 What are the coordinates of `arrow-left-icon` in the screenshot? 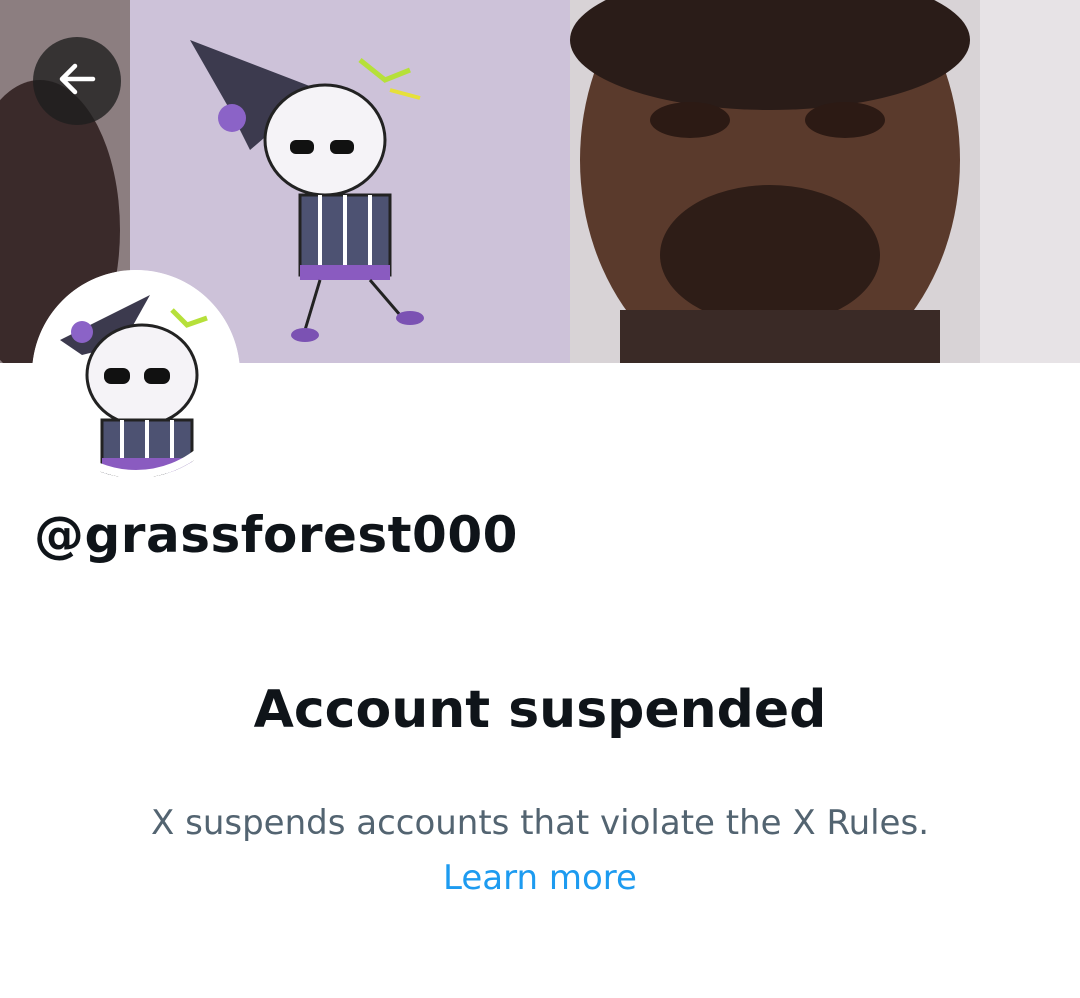 It's located at (77, 81).